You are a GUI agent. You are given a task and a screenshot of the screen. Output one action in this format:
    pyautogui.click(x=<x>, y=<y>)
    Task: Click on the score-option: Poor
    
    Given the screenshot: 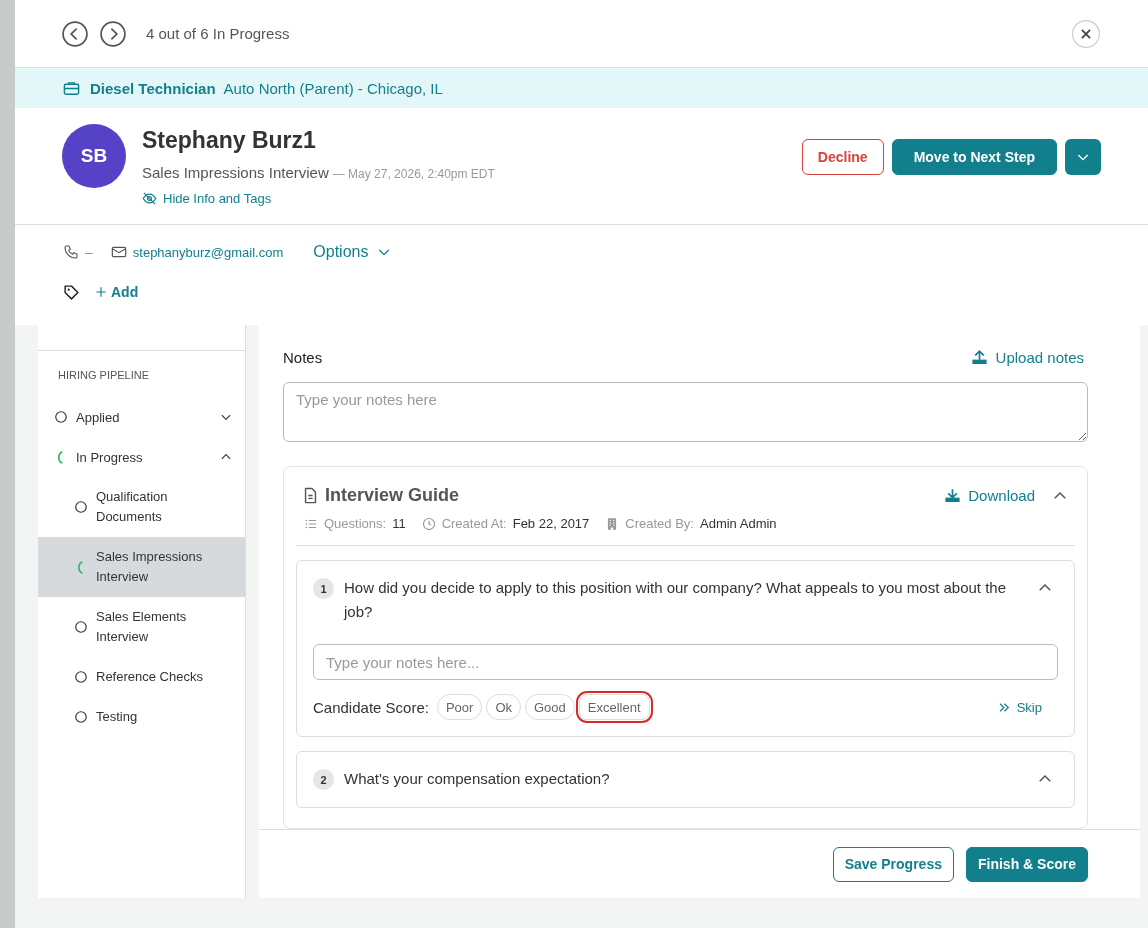 What is the action you would take?
    pyautogui.click(x=459, y=707)
    